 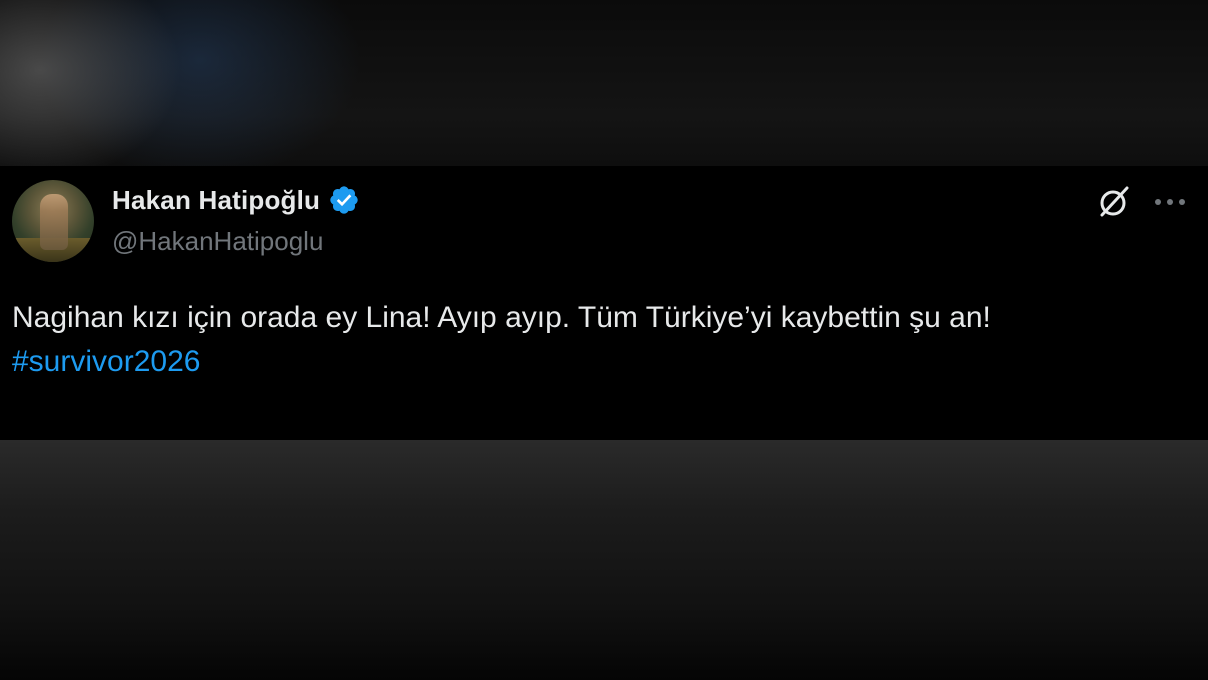 I want to click on hashtag-link: #survivor2026, so click(x=602, y=362).